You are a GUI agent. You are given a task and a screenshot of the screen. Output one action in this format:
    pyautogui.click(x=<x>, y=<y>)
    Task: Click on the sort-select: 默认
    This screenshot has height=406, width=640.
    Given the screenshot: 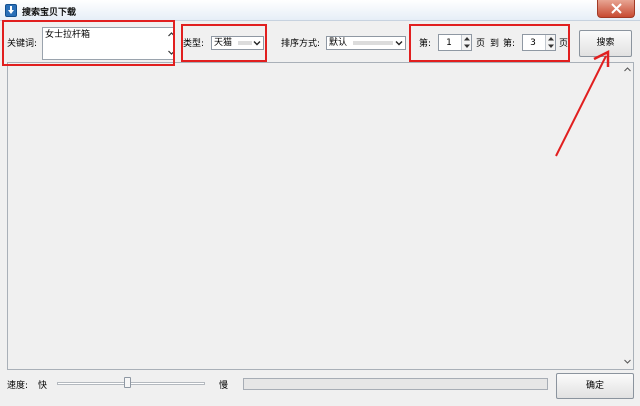 What is the action you would take?
    pyautogui.click(x=366, y=43)
    